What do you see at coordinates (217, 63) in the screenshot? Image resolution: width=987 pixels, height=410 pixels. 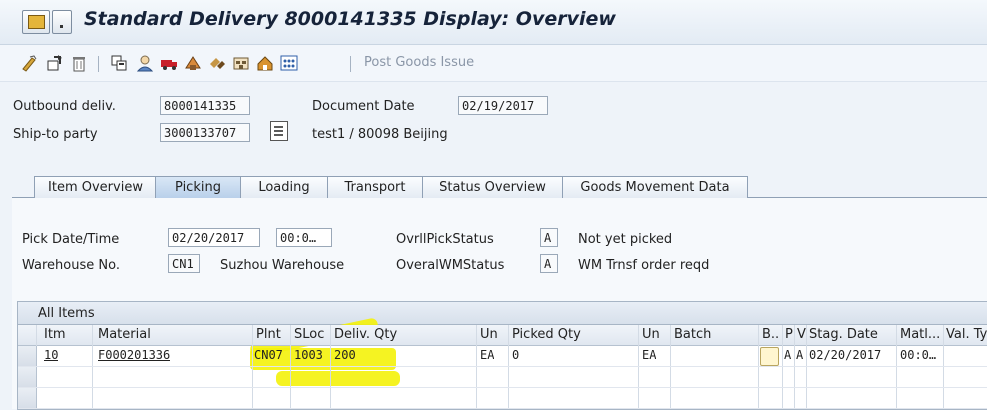 I see `picking-icon` at bounding box center [217, 63].